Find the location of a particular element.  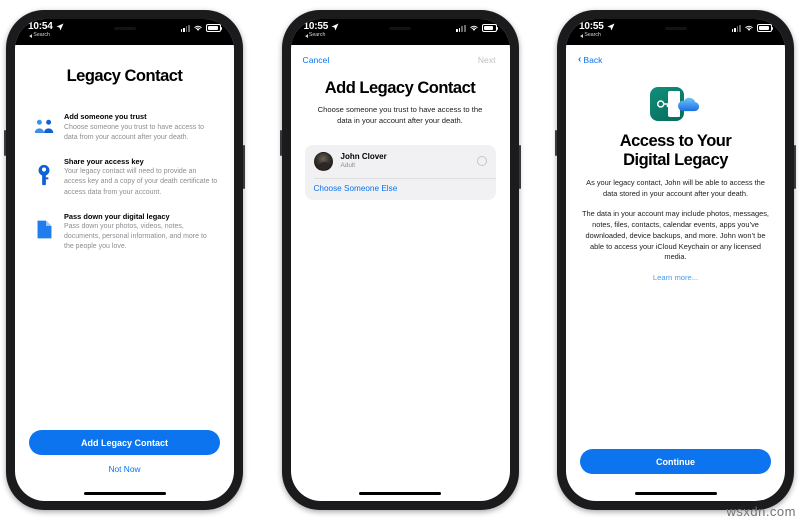

page-title-3: Access to Your Digital Legacy is located at coordinates (675, 151).